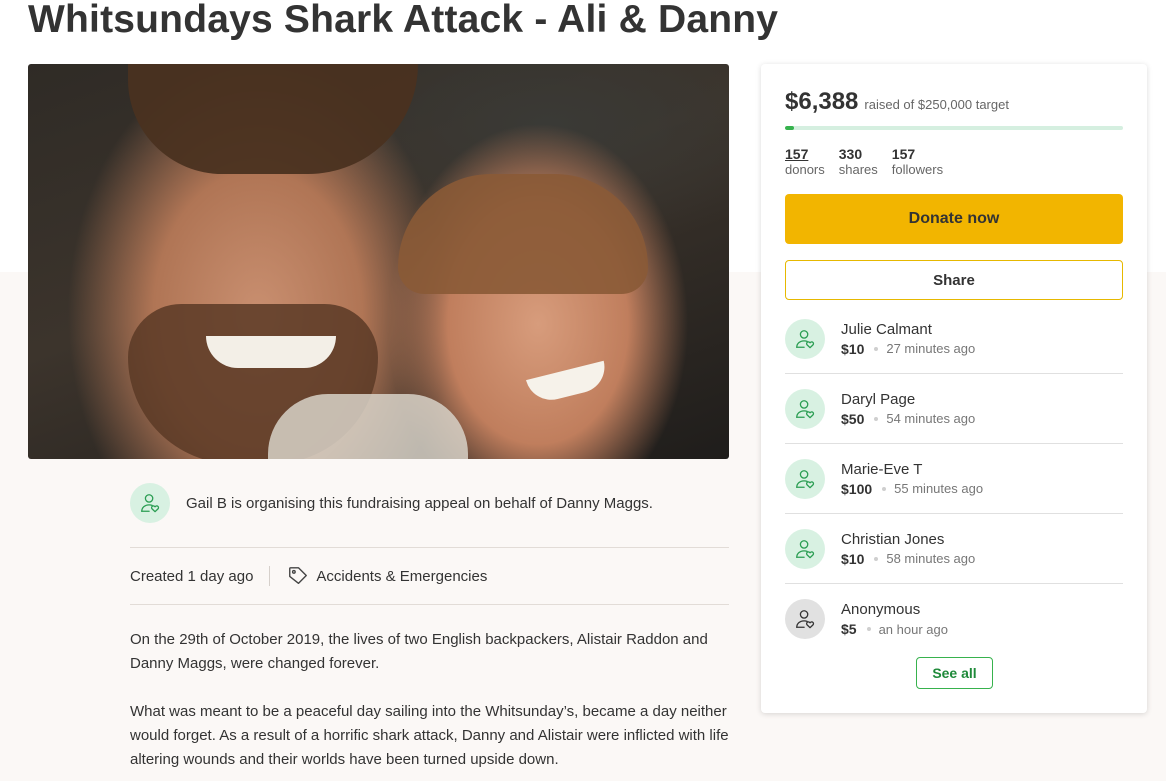 This screenshot has width=1166, height=781. What do you see at coordinates (913, 629) in the screenshot?
I see `donation-time: an hour ago` at bounding box center [913, 629].